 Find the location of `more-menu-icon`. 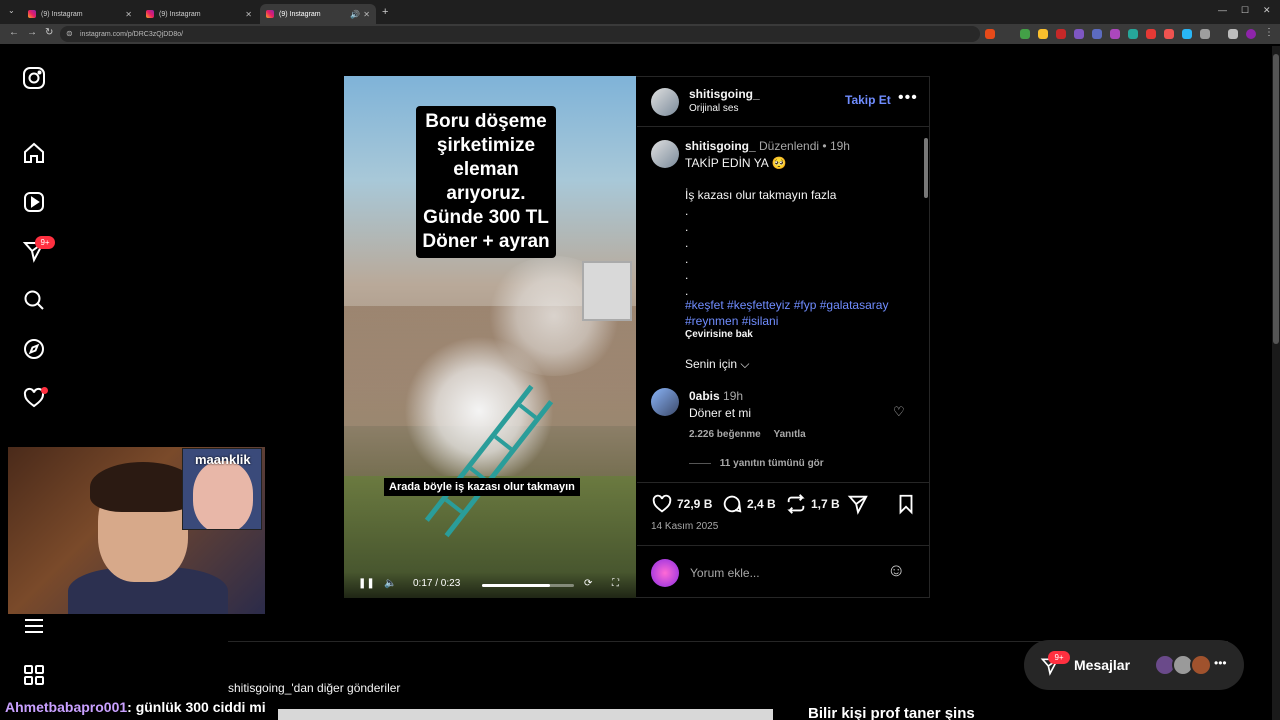

more-menu-icon is located at coordinates (34, 626).